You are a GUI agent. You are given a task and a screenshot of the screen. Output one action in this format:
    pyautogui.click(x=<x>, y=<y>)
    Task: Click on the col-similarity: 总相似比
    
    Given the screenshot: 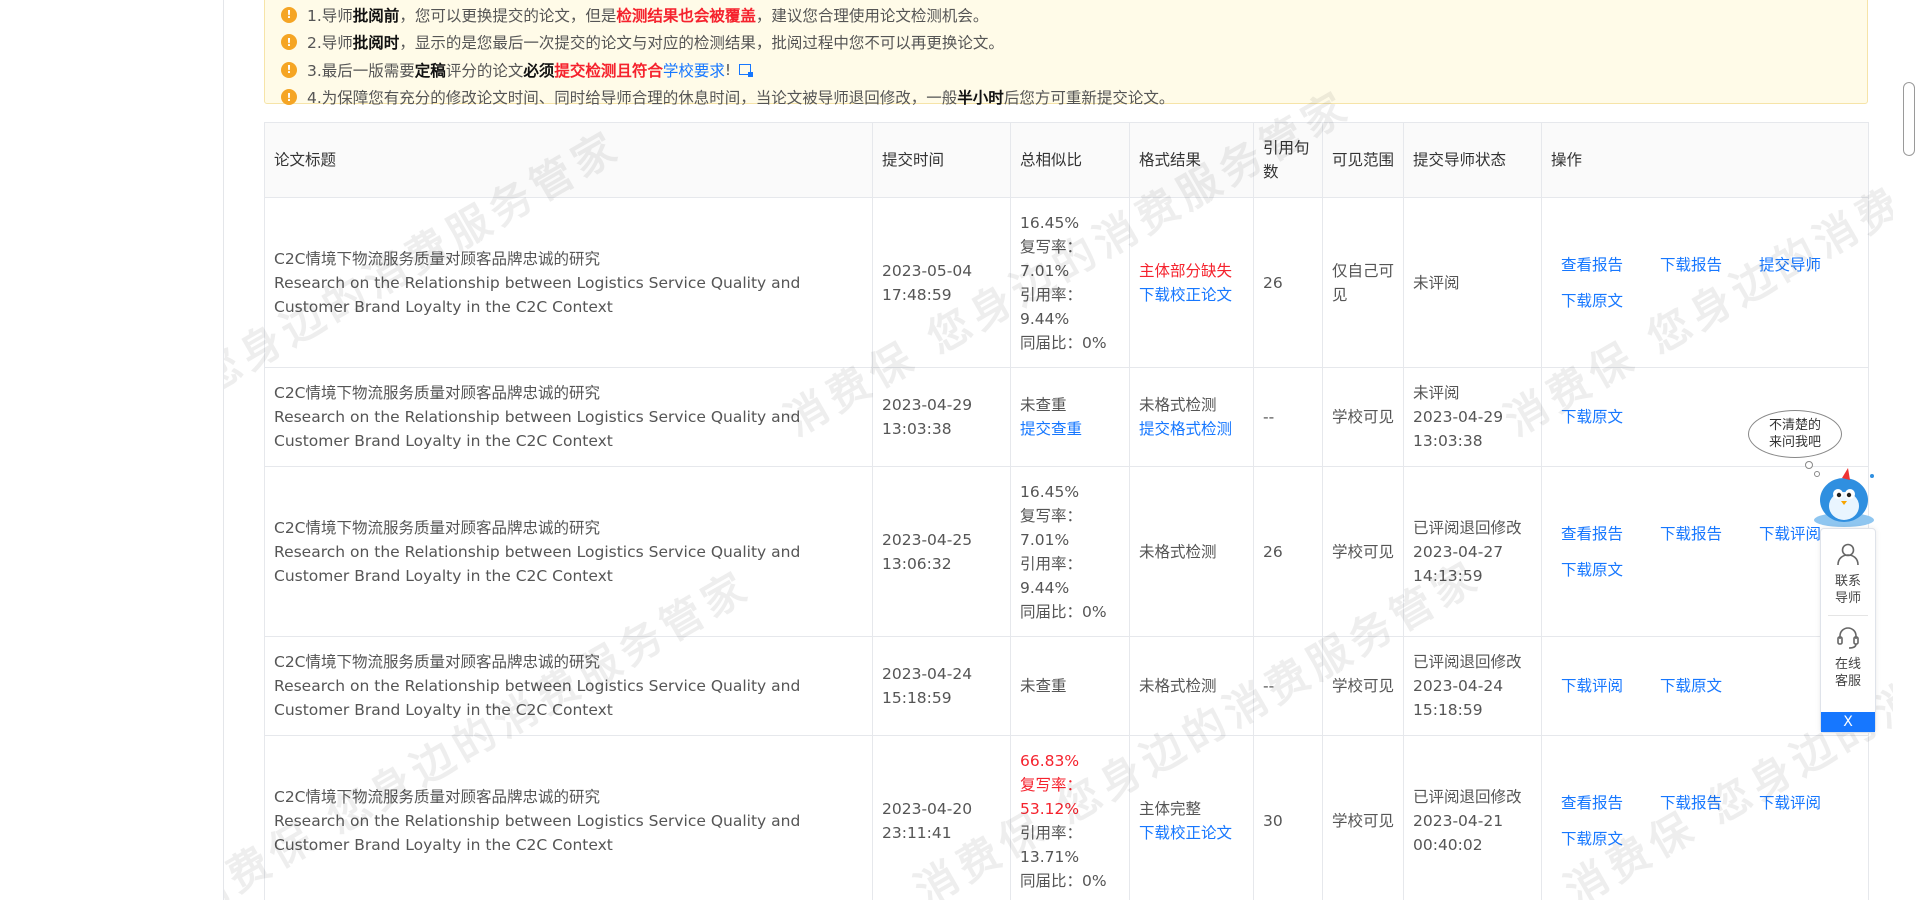 What is the action you would take?
    pyautogui.click(x=1070, y=160)
    